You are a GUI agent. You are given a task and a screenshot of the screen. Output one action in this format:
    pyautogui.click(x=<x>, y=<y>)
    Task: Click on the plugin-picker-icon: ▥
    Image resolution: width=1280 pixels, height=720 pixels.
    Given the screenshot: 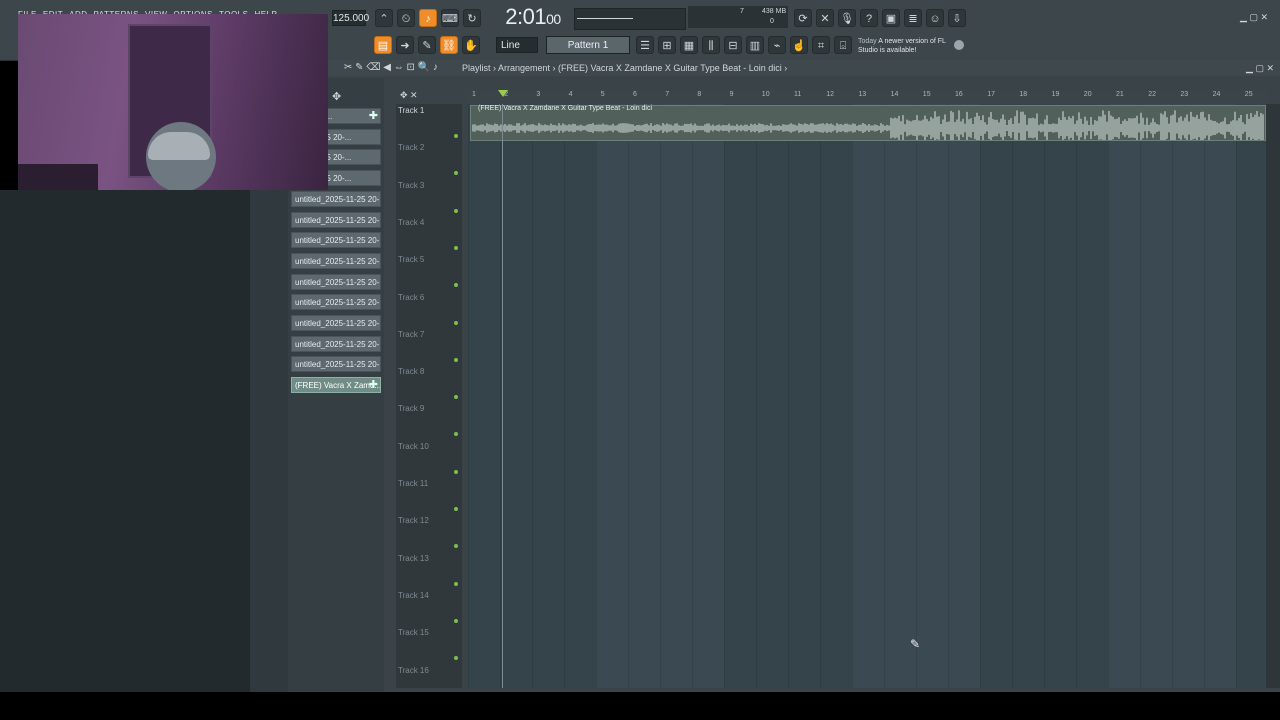 What is the action you would take?
    pyautogui.click(x=755, y=45)
    